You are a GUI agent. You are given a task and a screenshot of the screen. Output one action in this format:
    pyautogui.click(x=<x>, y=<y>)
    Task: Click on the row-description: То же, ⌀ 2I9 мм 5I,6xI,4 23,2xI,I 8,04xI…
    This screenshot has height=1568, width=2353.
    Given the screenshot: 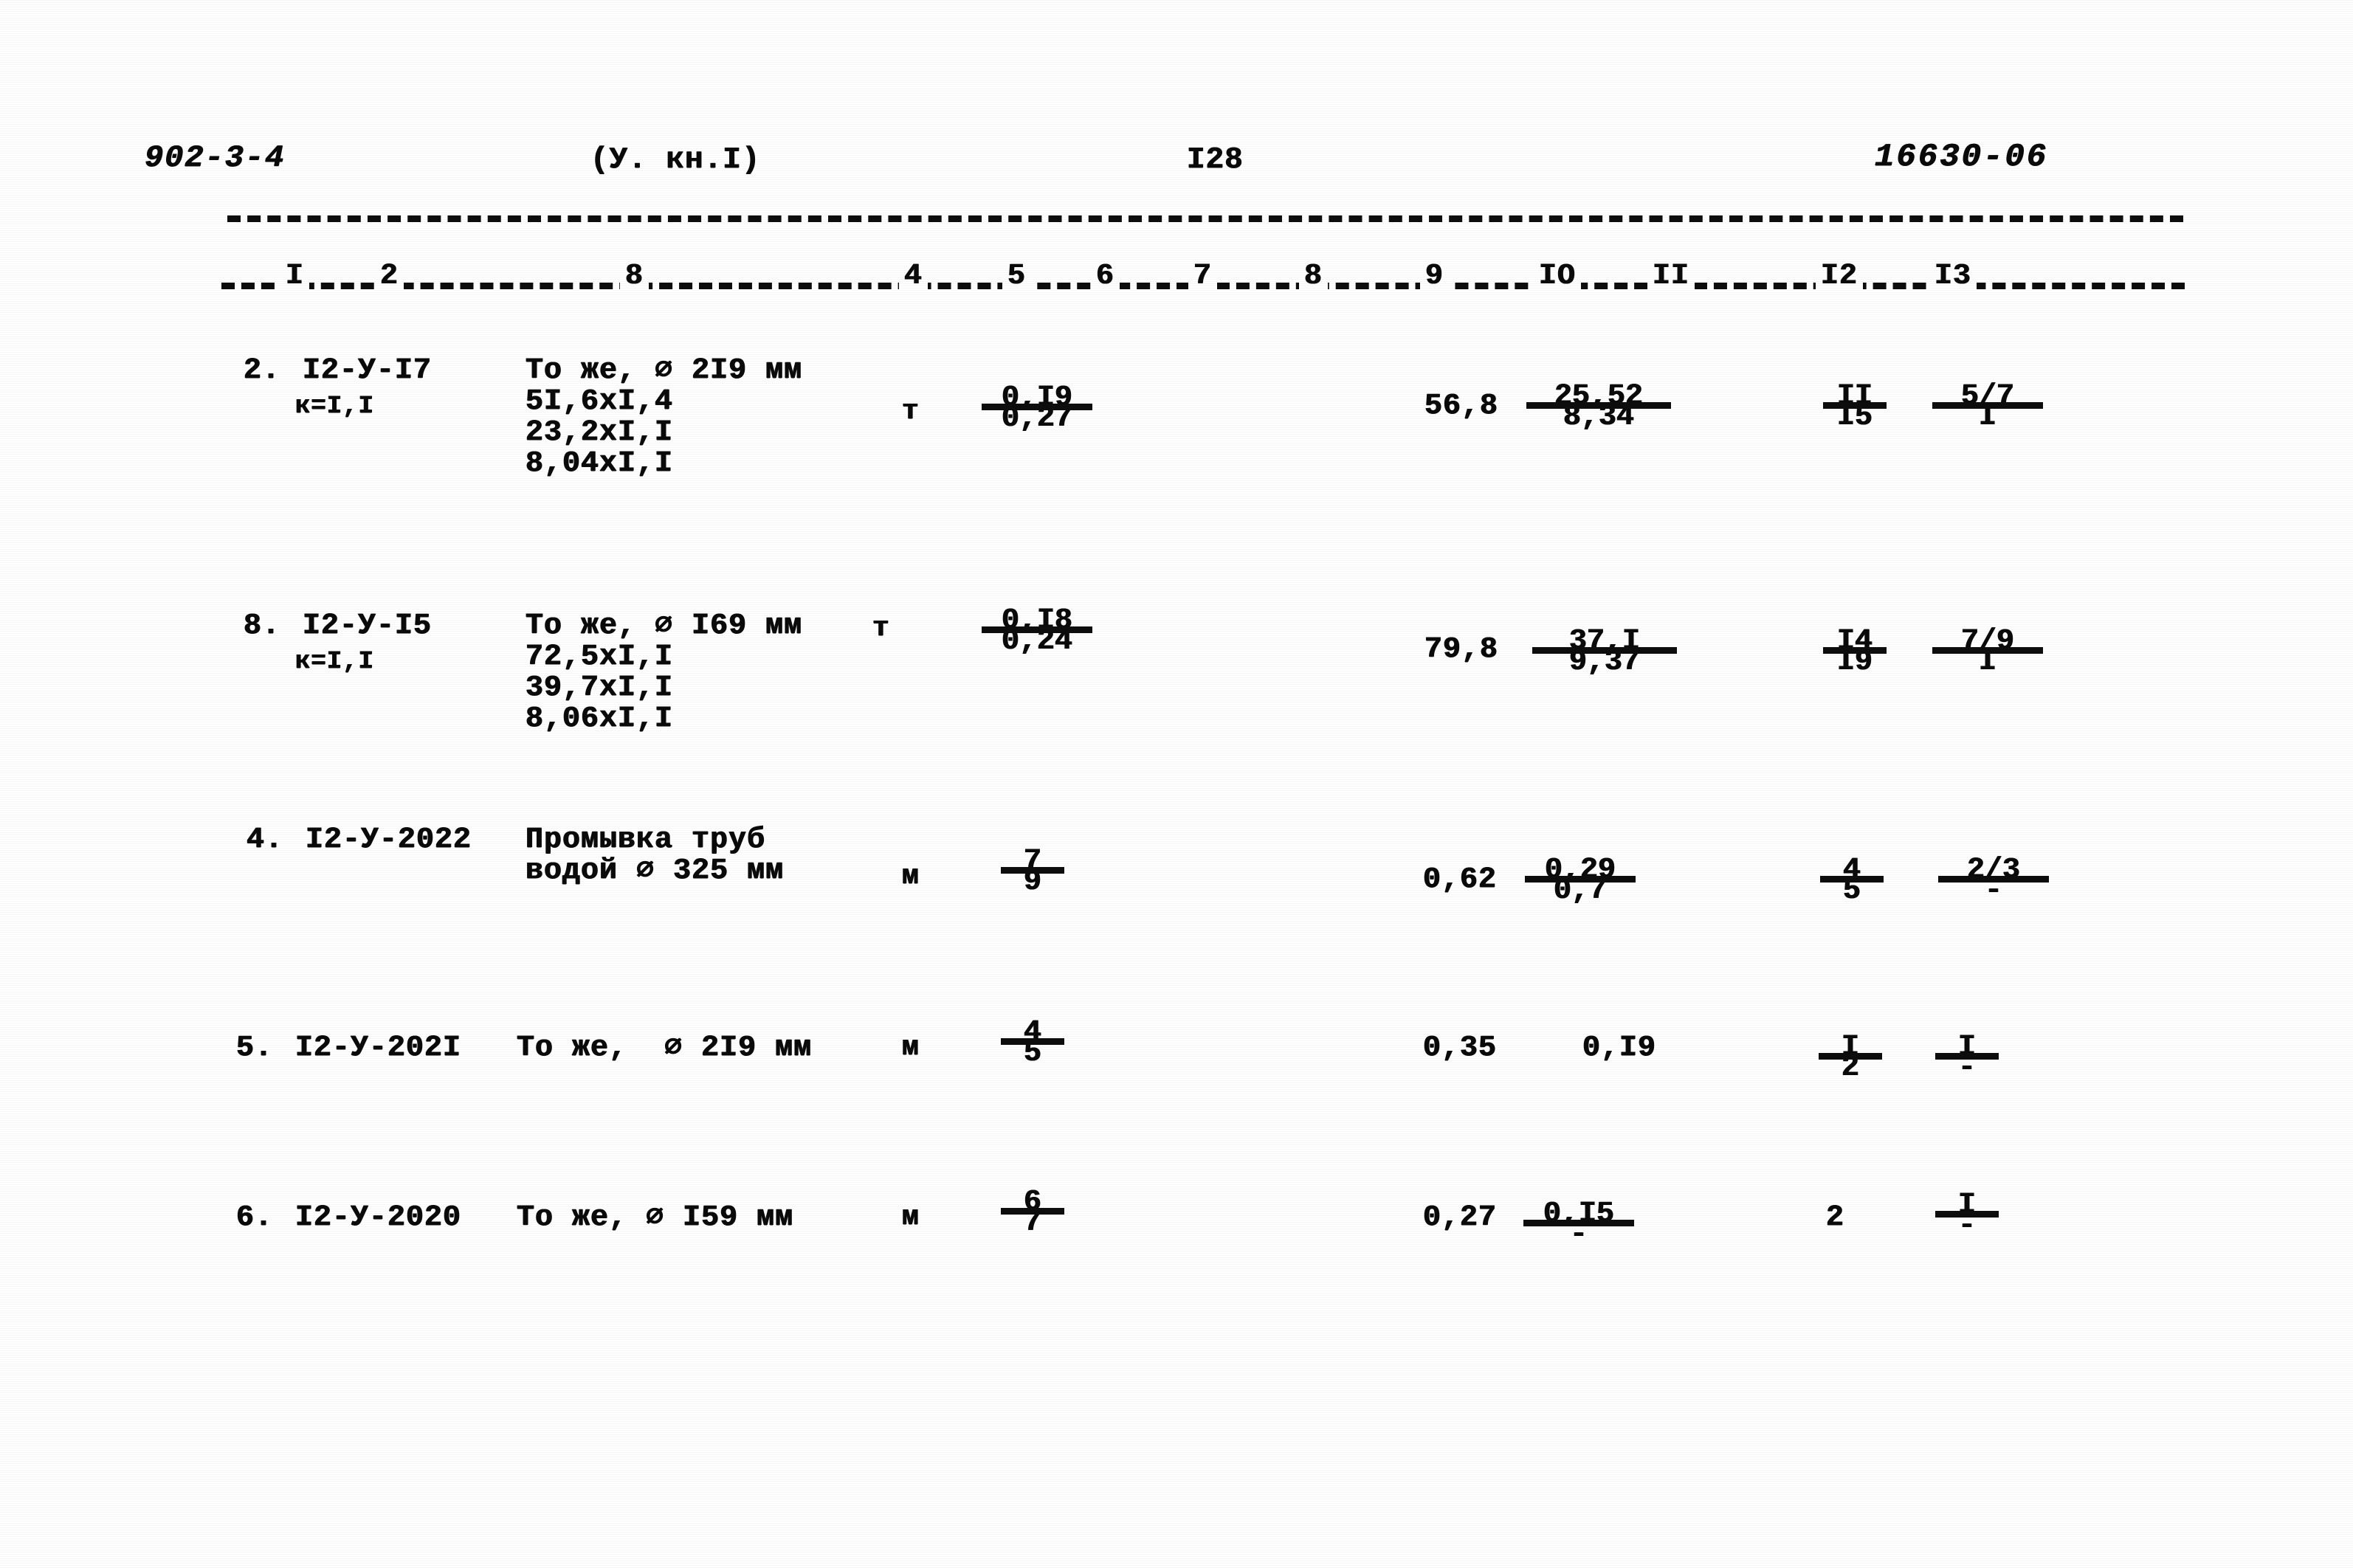 What is the action you would take?
    pyautogui.click(x=664, y=417)
    